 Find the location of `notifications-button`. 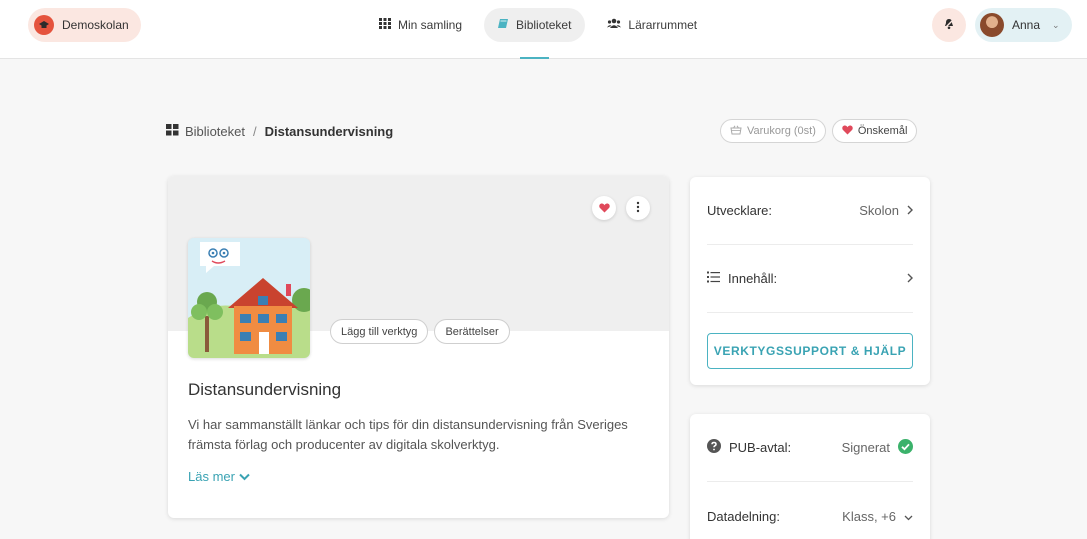

notifications-button is located at coordinates (949, 25).